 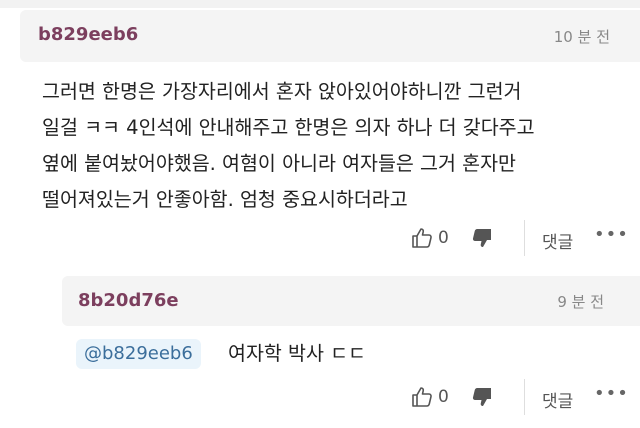 What do you see at coordinates (320, 4) in the screenshot?
I see `top-divider` at bounding box center [320, 4].